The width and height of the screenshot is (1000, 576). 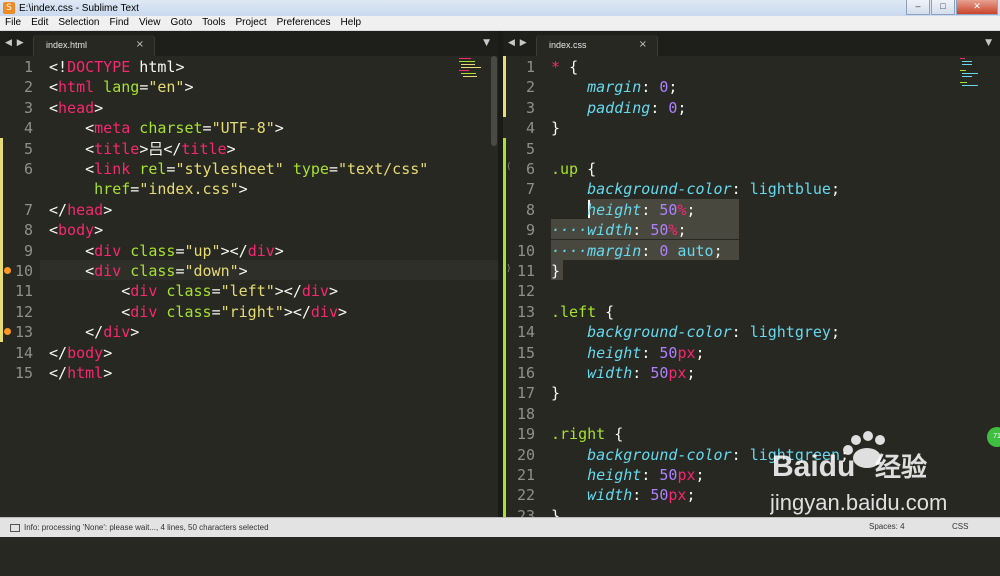 I want to click on tab-index-css: index.css ×, so click(x=597, y=45).